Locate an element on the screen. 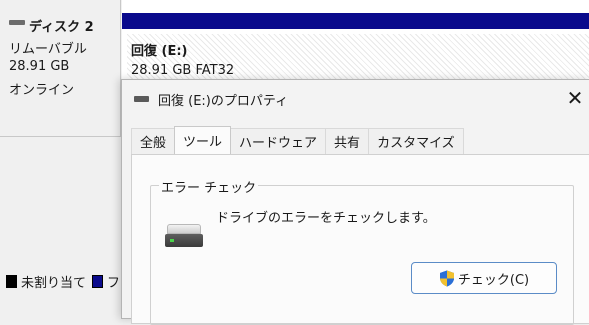  legend-primary: フ is located at coordinates (114, 283).